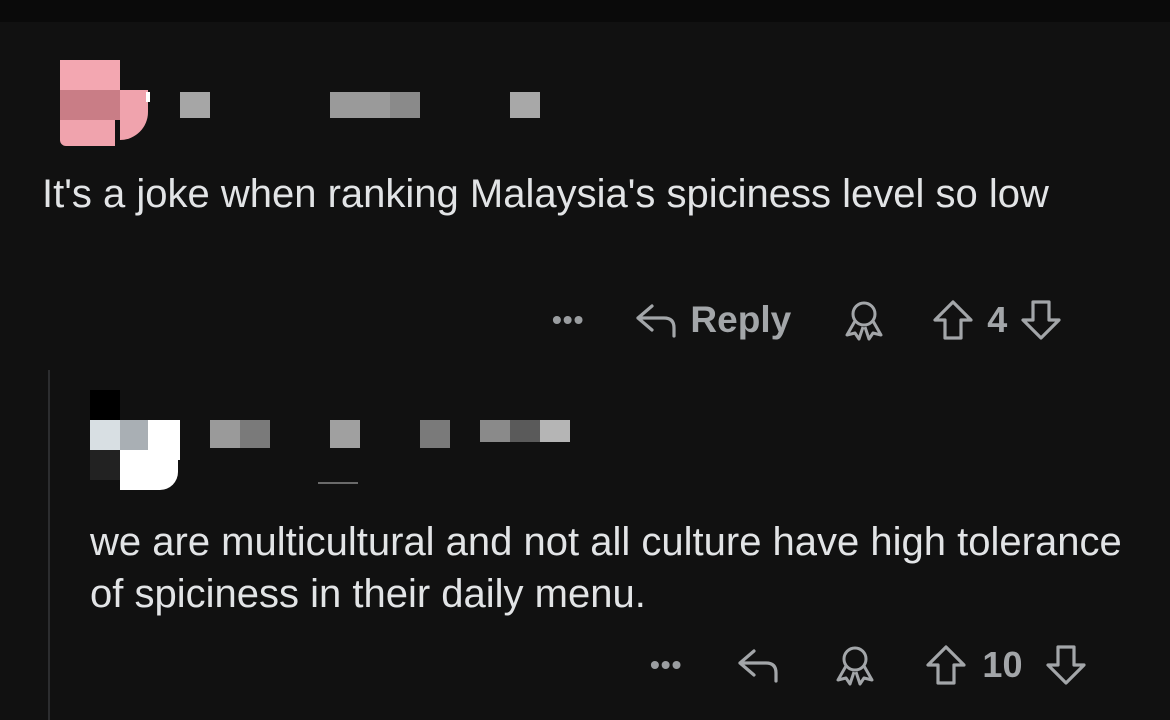  Describe the element at coordinates (585, 11) in the screenshot. I see `top-bar` at that location.